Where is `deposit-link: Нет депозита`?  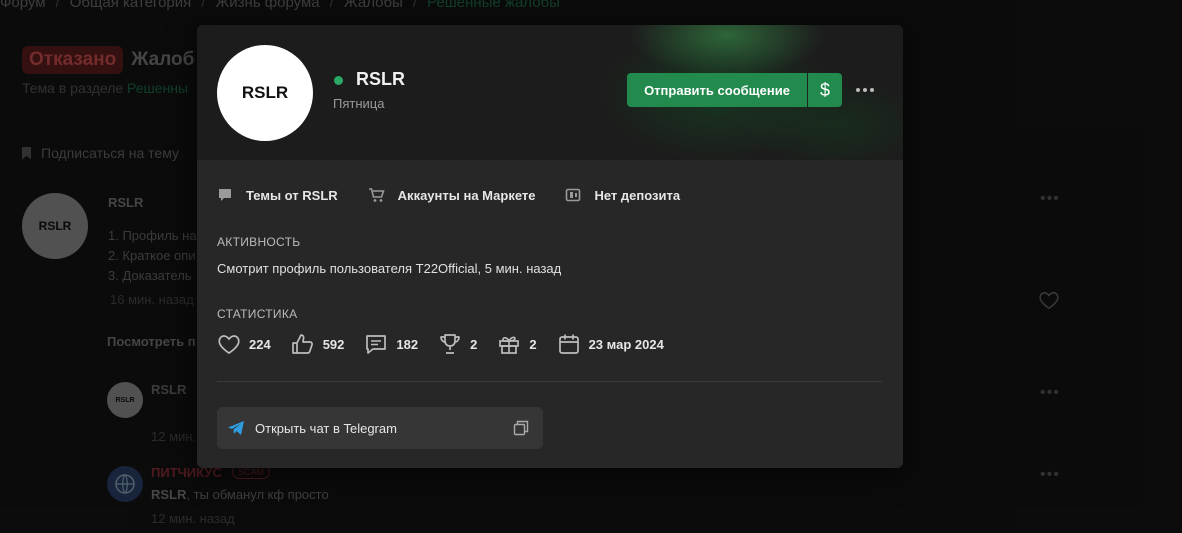 deposit-link: Нет депозита is located at coordinates (622, 195).